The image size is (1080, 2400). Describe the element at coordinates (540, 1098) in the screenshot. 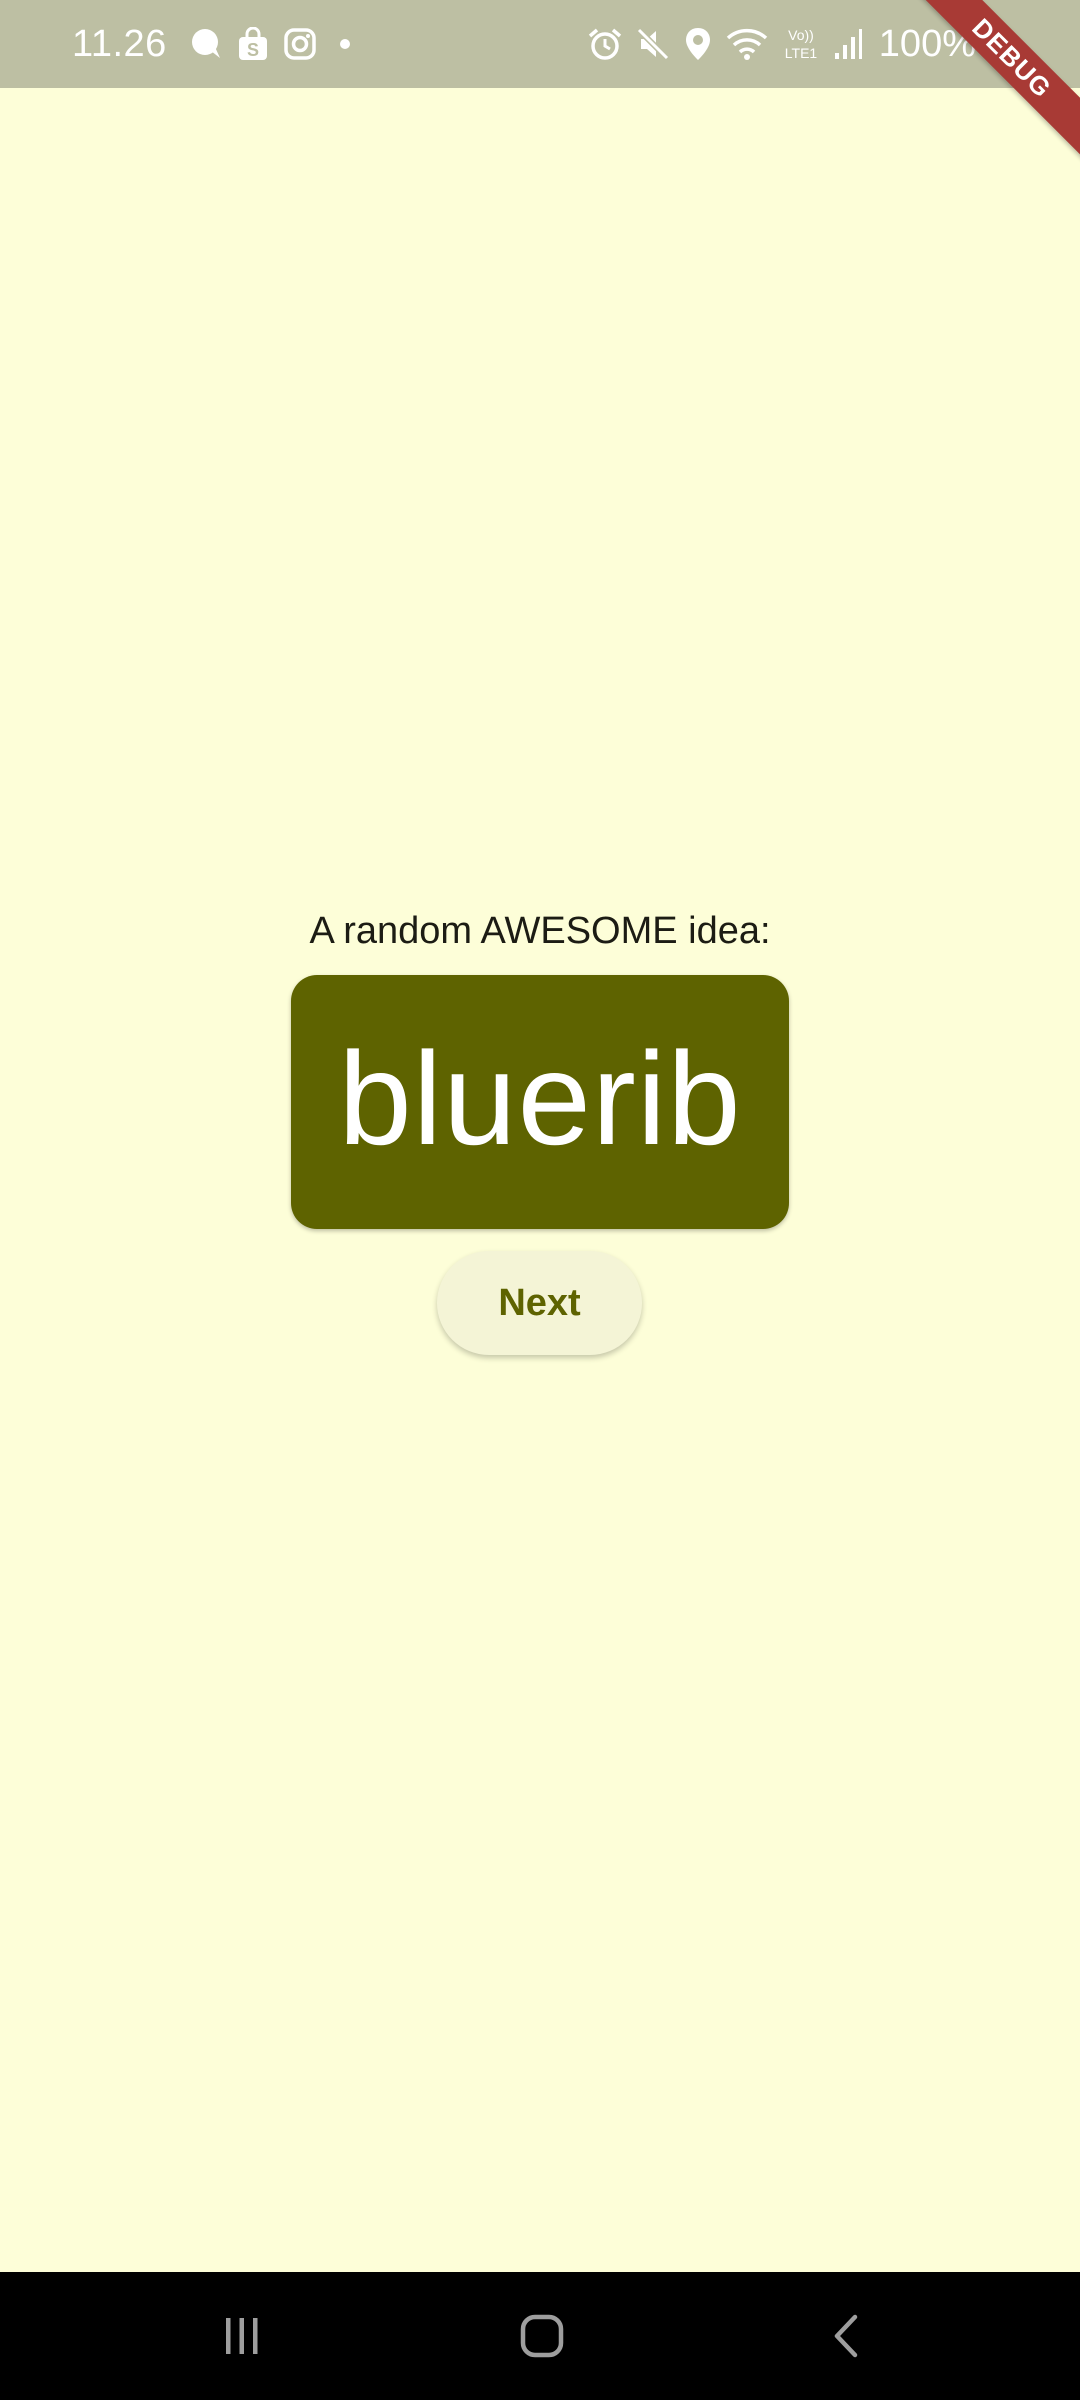

I see `idea-word: bluerib` at that location.